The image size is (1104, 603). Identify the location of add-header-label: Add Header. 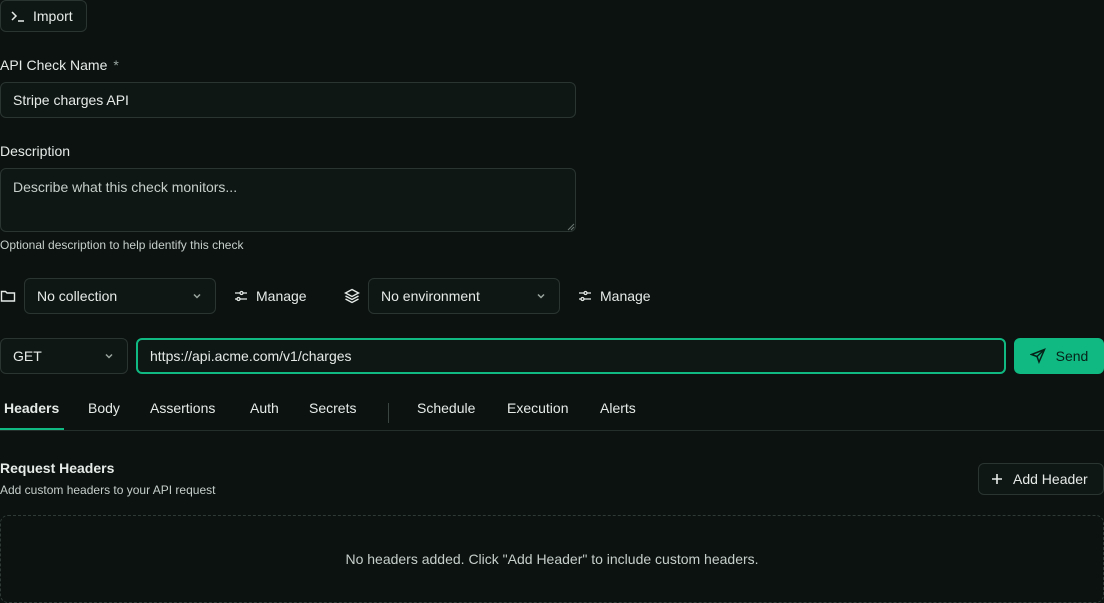
(1050, 479).